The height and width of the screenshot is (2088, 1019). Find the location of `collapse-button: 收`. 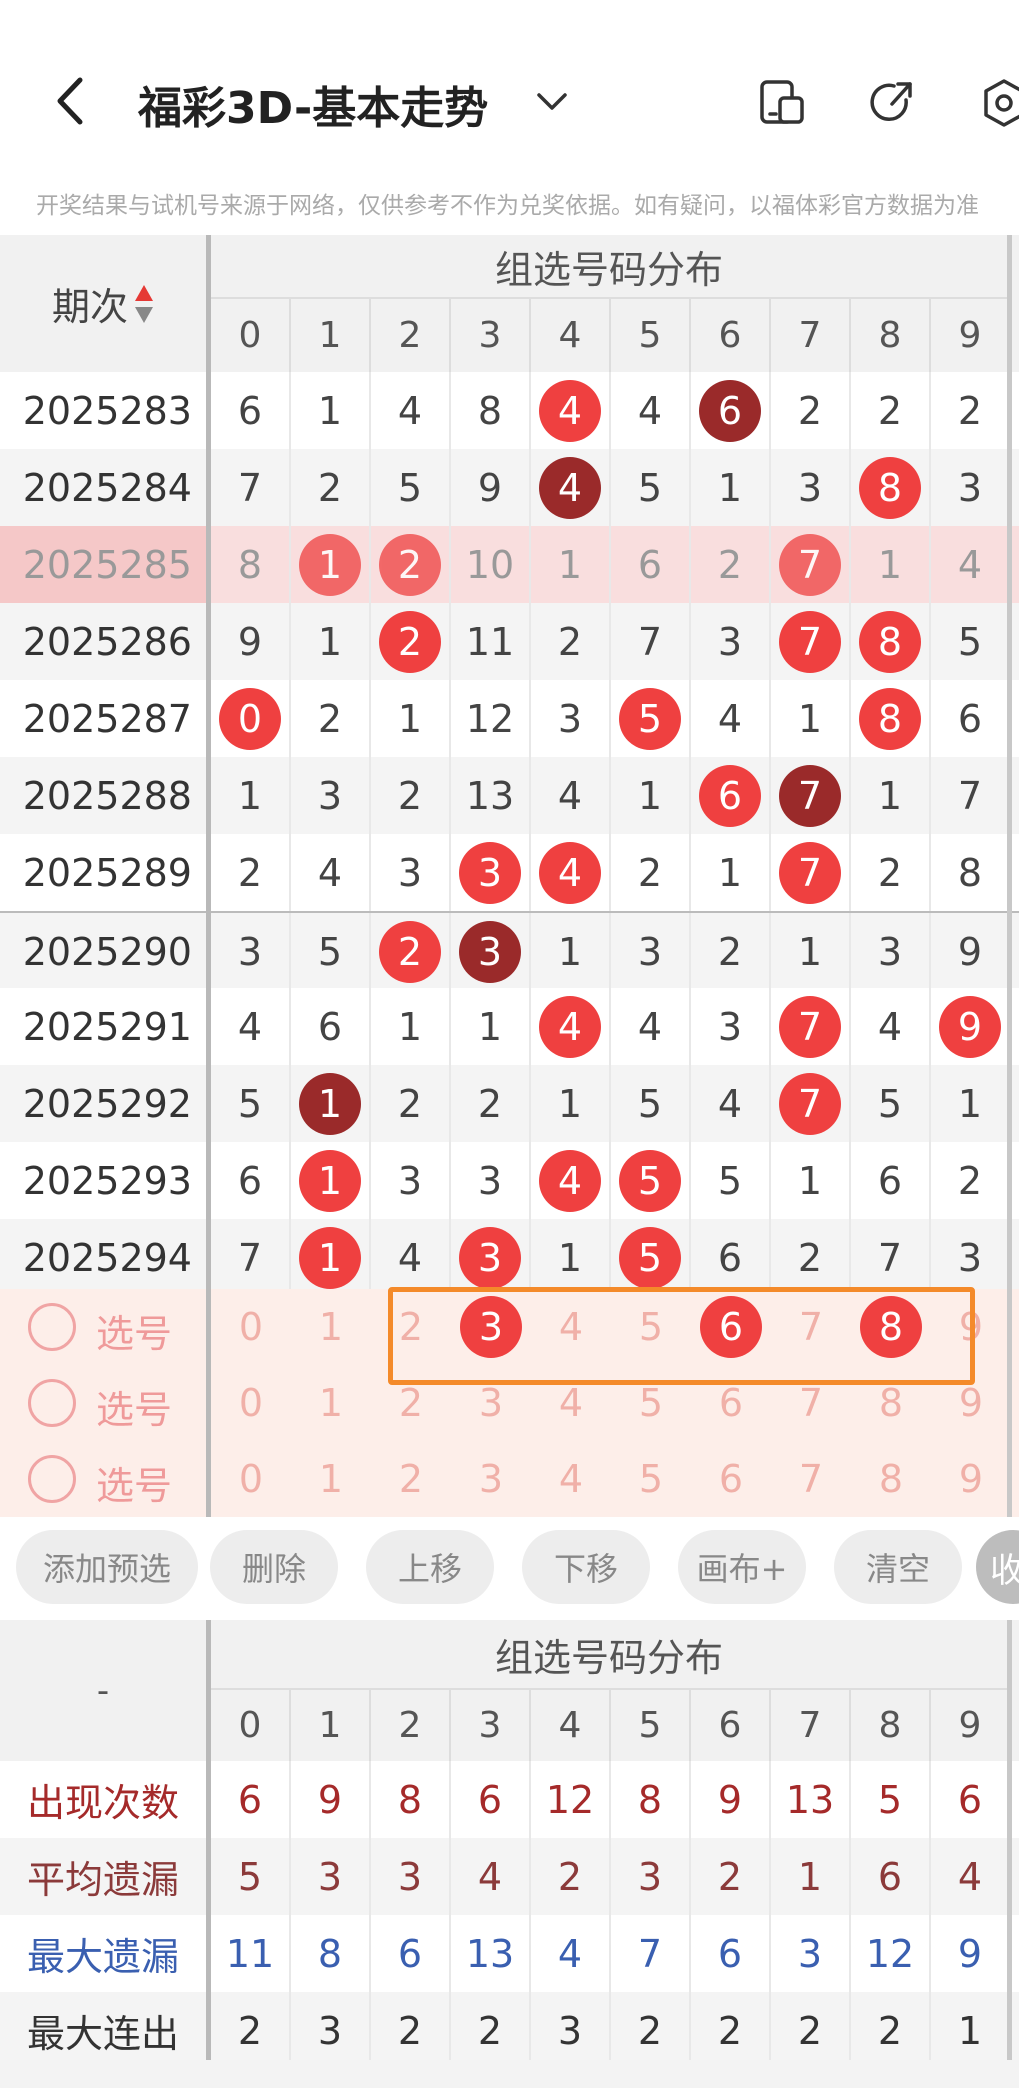

collapse-button: 收 is located at coordinates (997, 1567).